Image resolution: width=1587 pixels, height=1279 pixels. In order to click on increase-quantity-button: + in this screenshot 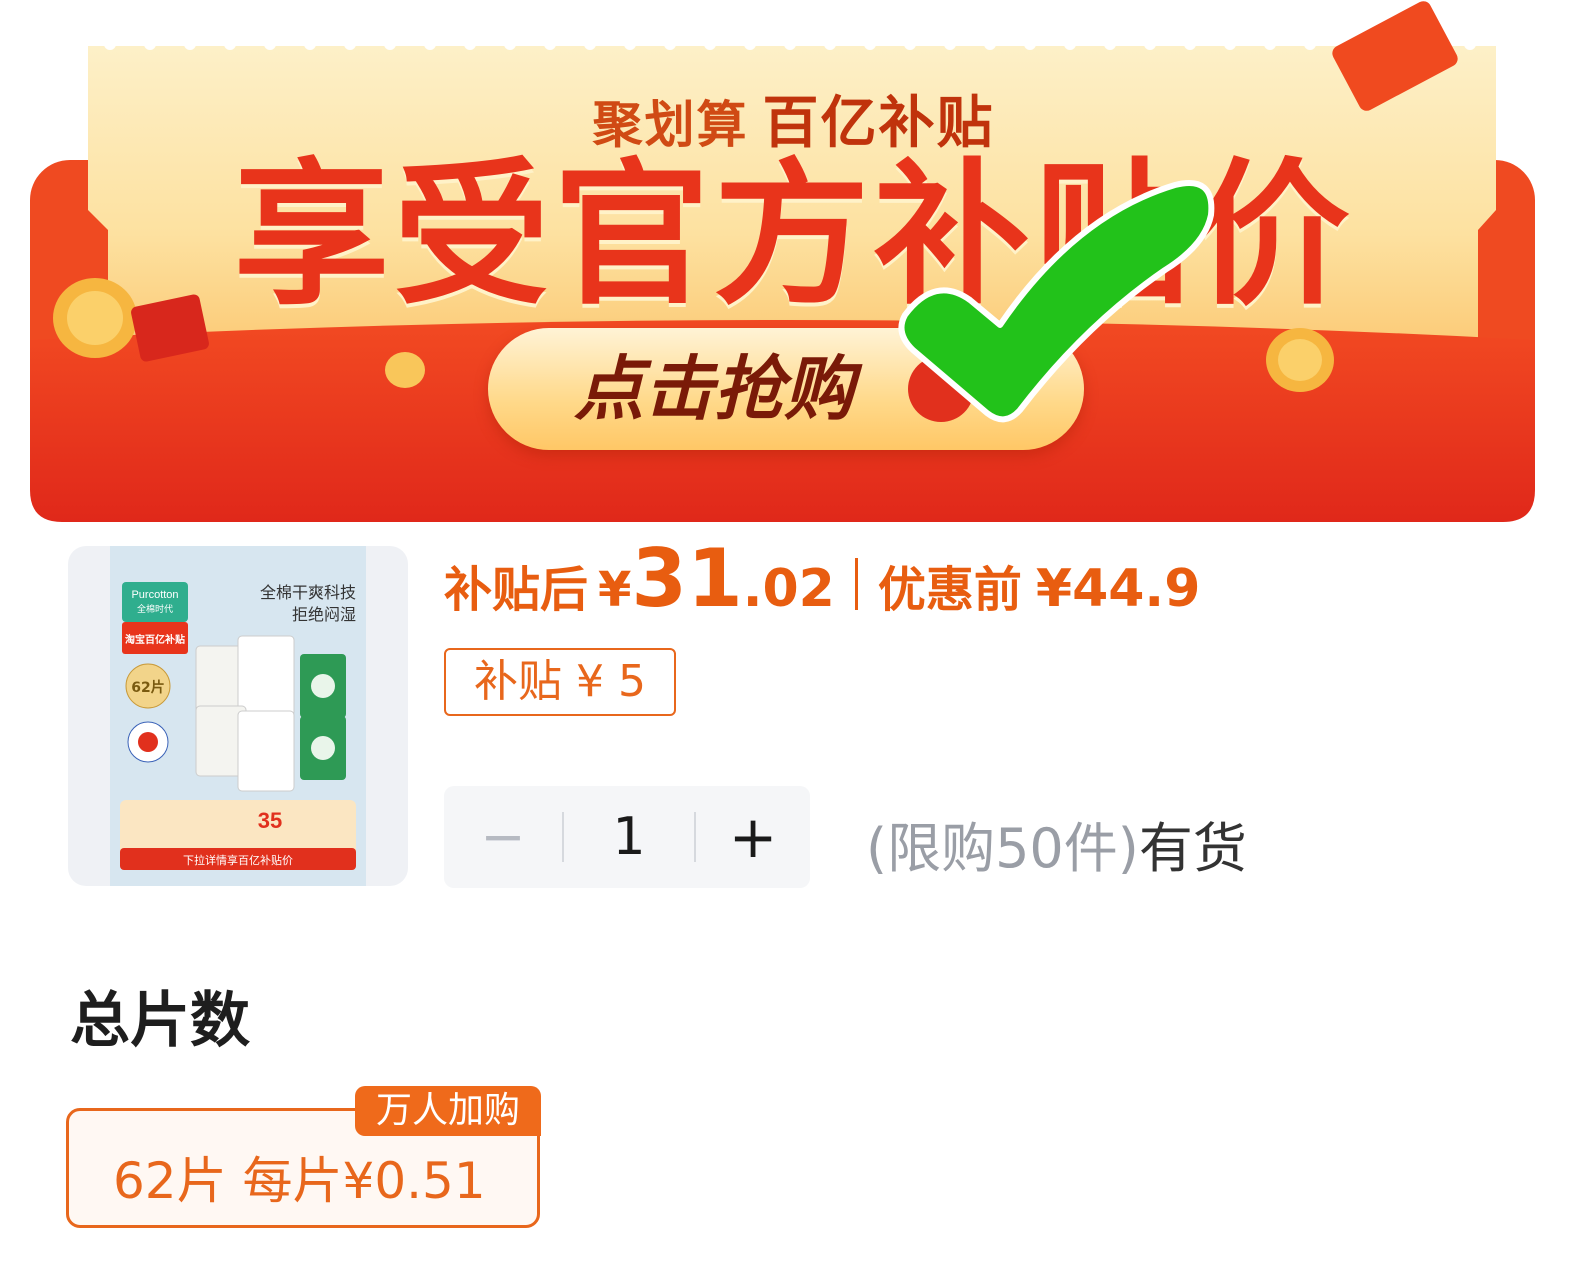, I will do `click(753, 837)`.